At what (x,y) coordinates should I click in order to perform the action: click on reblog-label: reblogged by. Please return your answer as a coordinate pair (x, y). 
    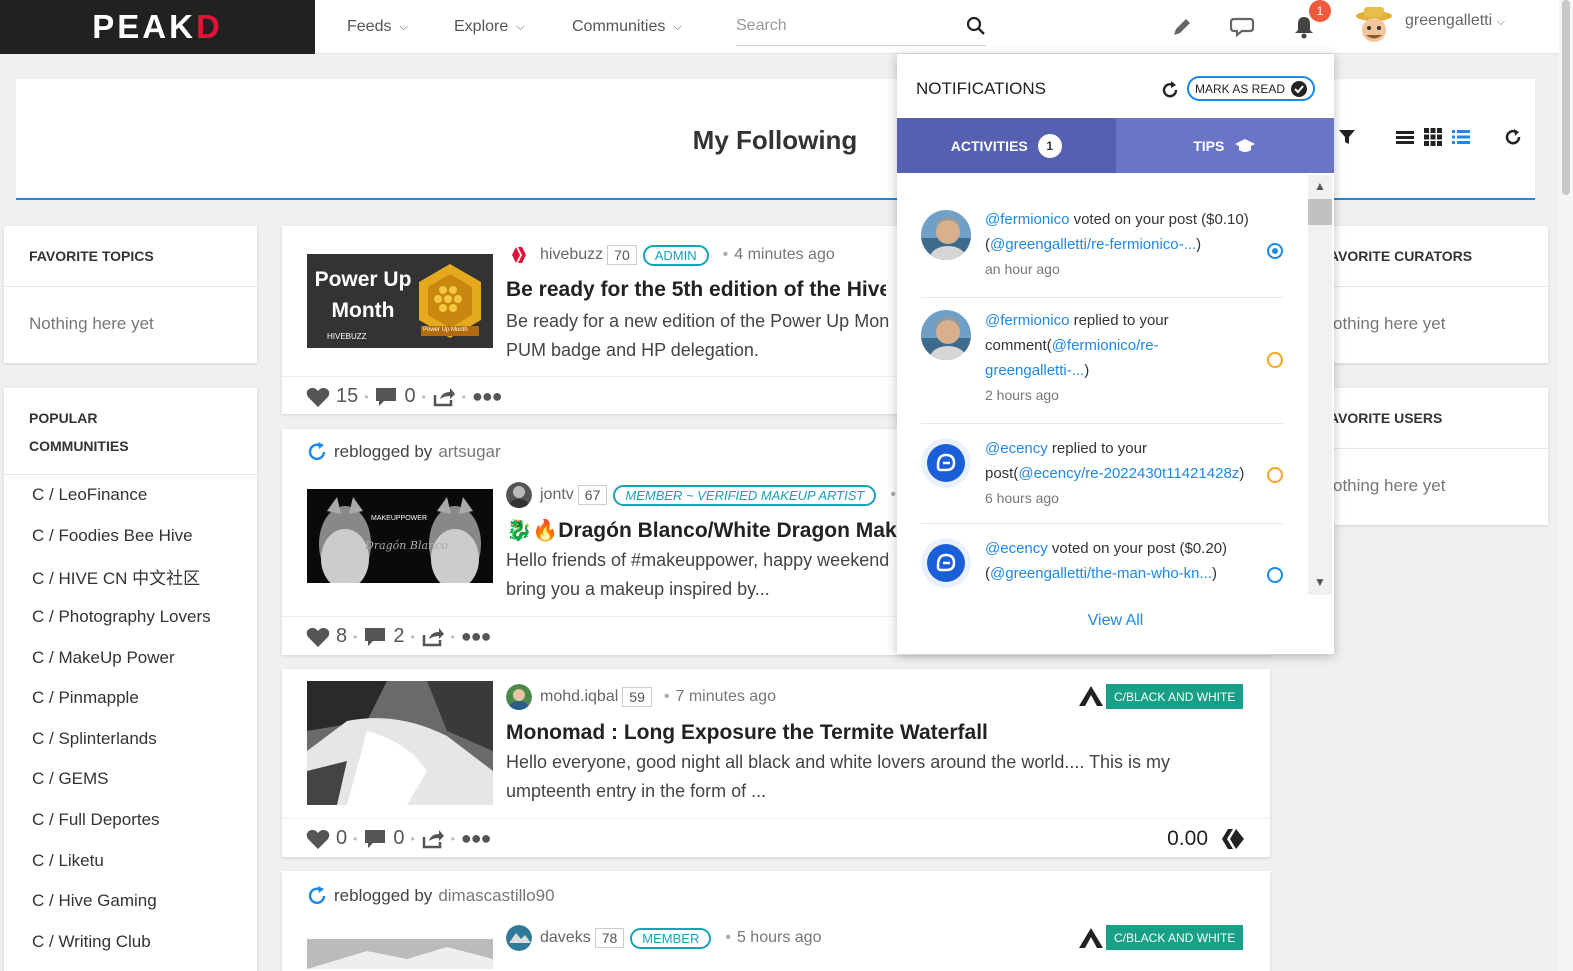
    Looking at the image, I should click on (383, 895).